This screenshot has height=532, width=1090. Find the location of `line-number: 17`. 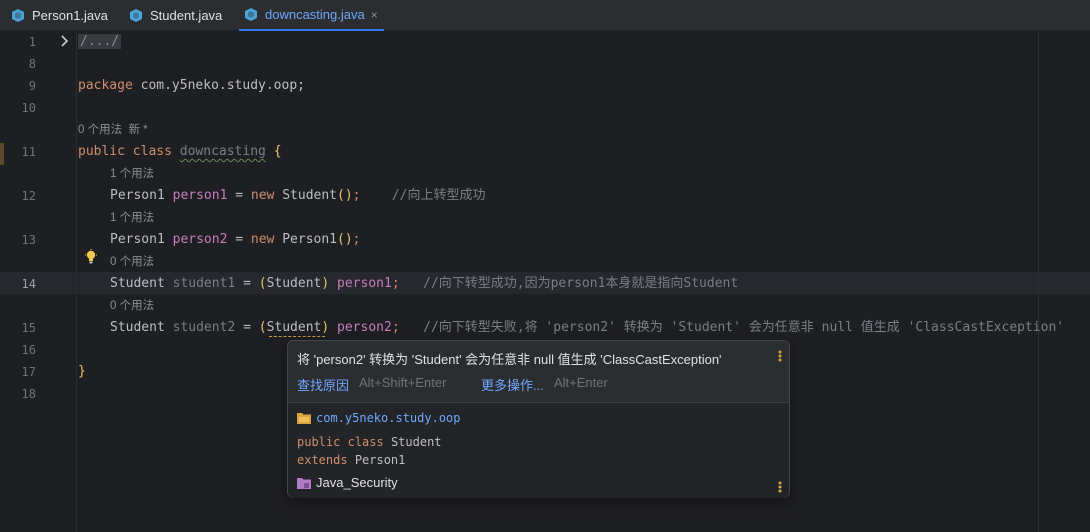

line-number: 17 is located at coordinates (28, 372).